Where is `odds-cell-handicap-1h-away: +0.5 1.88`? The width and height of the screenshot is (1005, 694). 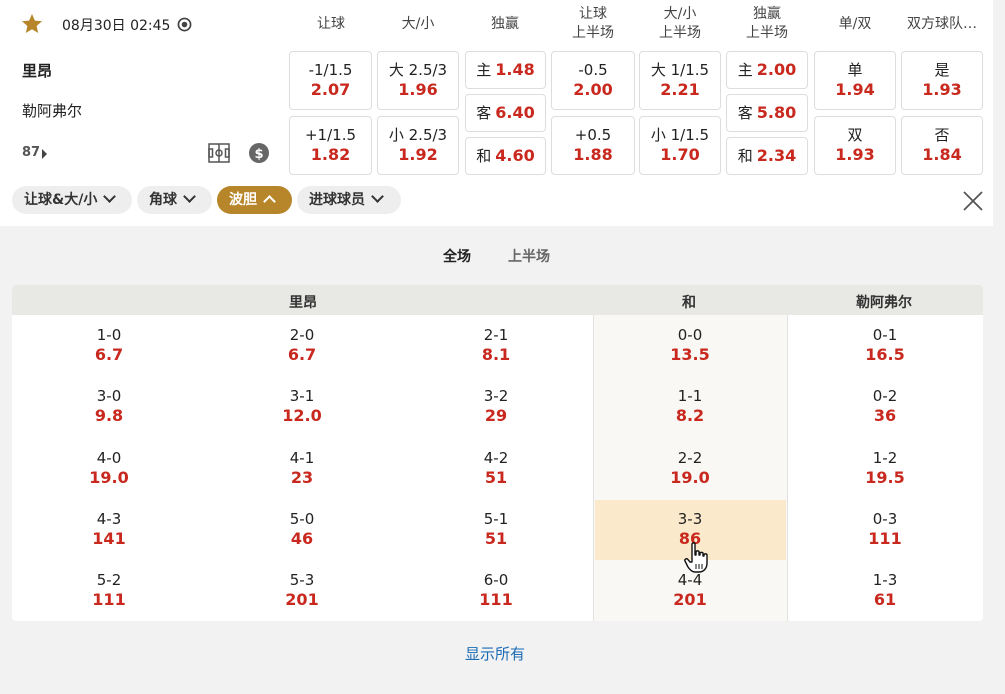
odds-cell-handicap-1h-away: +0.5 1.88 is located at coordinates (593, 145).